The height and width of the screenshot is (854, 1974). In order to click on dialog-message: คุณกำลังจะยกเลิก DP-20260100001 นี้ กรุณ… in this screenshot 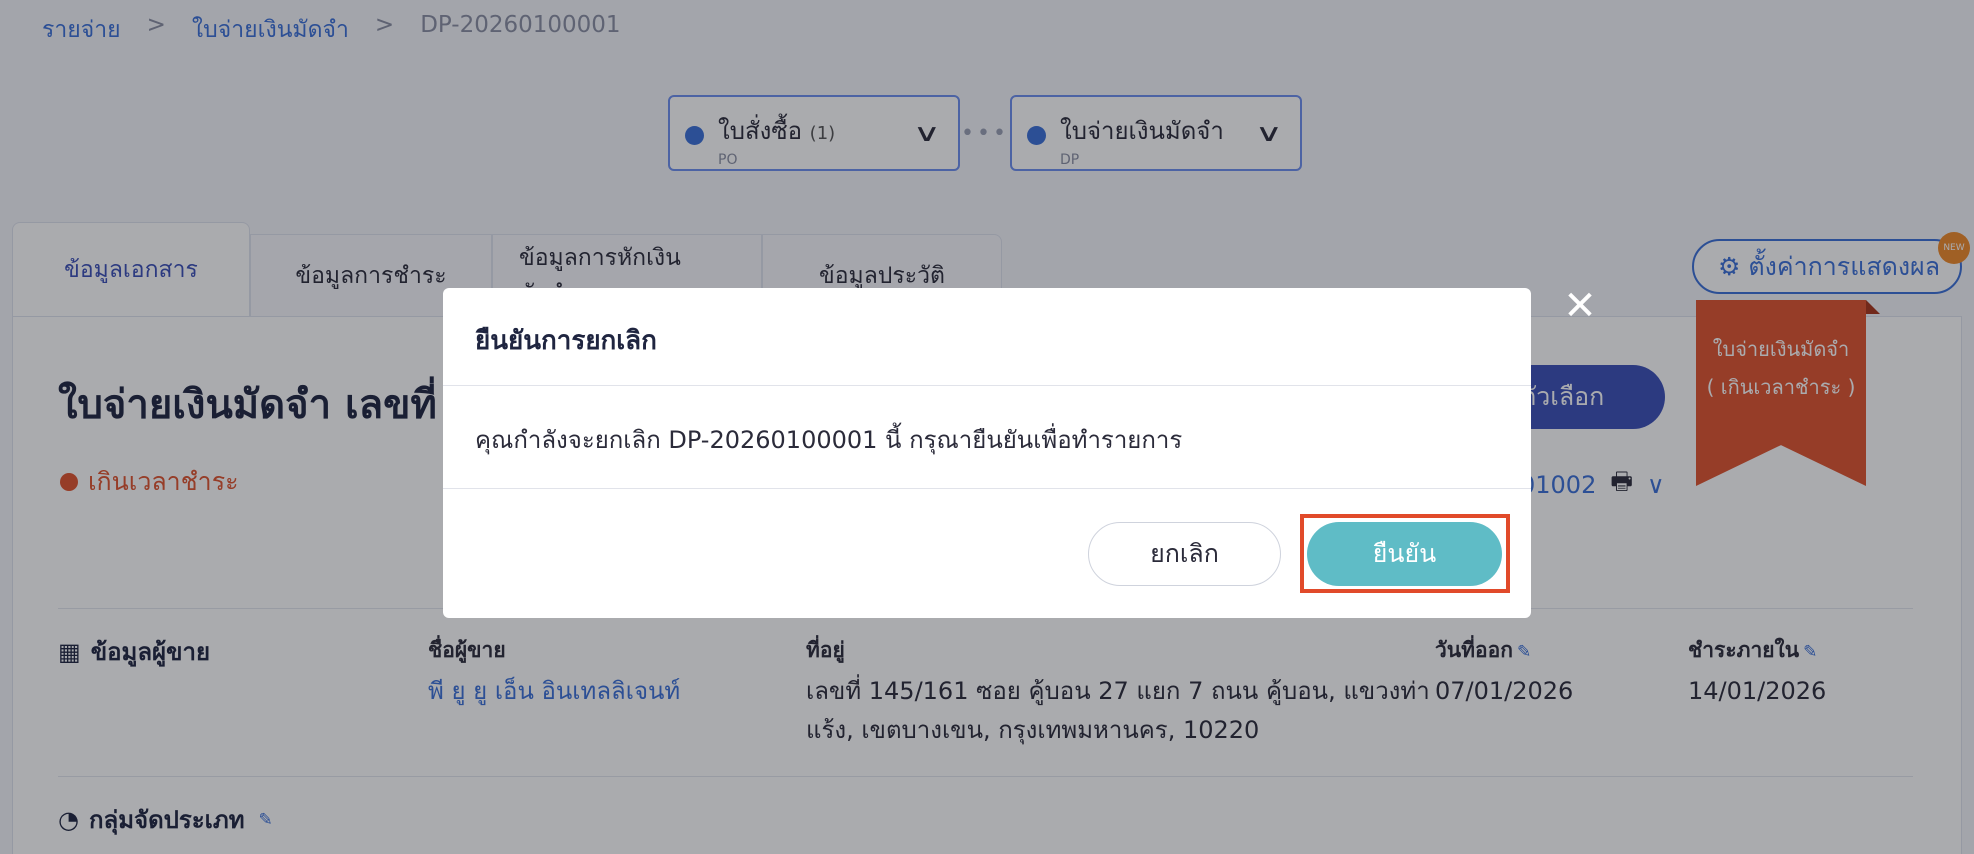, I will do `click(987, 437)`.